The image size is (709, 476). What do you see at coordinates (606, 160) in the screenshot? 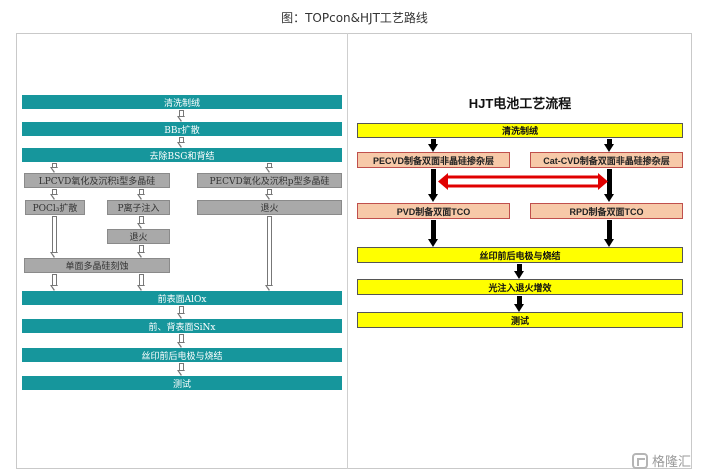
I see `hjt-box-catcvd: Cat-CVD制备双面非晶硅掺杂层` at bounding box center [606, 160].